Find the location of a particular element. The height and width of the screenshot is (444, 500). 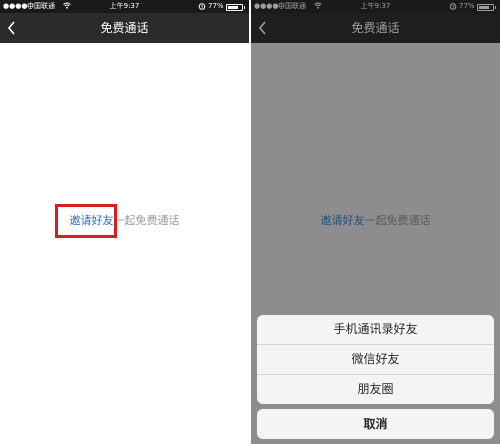

option-moments: 朋友圈 is located at coordinates (375, 389).